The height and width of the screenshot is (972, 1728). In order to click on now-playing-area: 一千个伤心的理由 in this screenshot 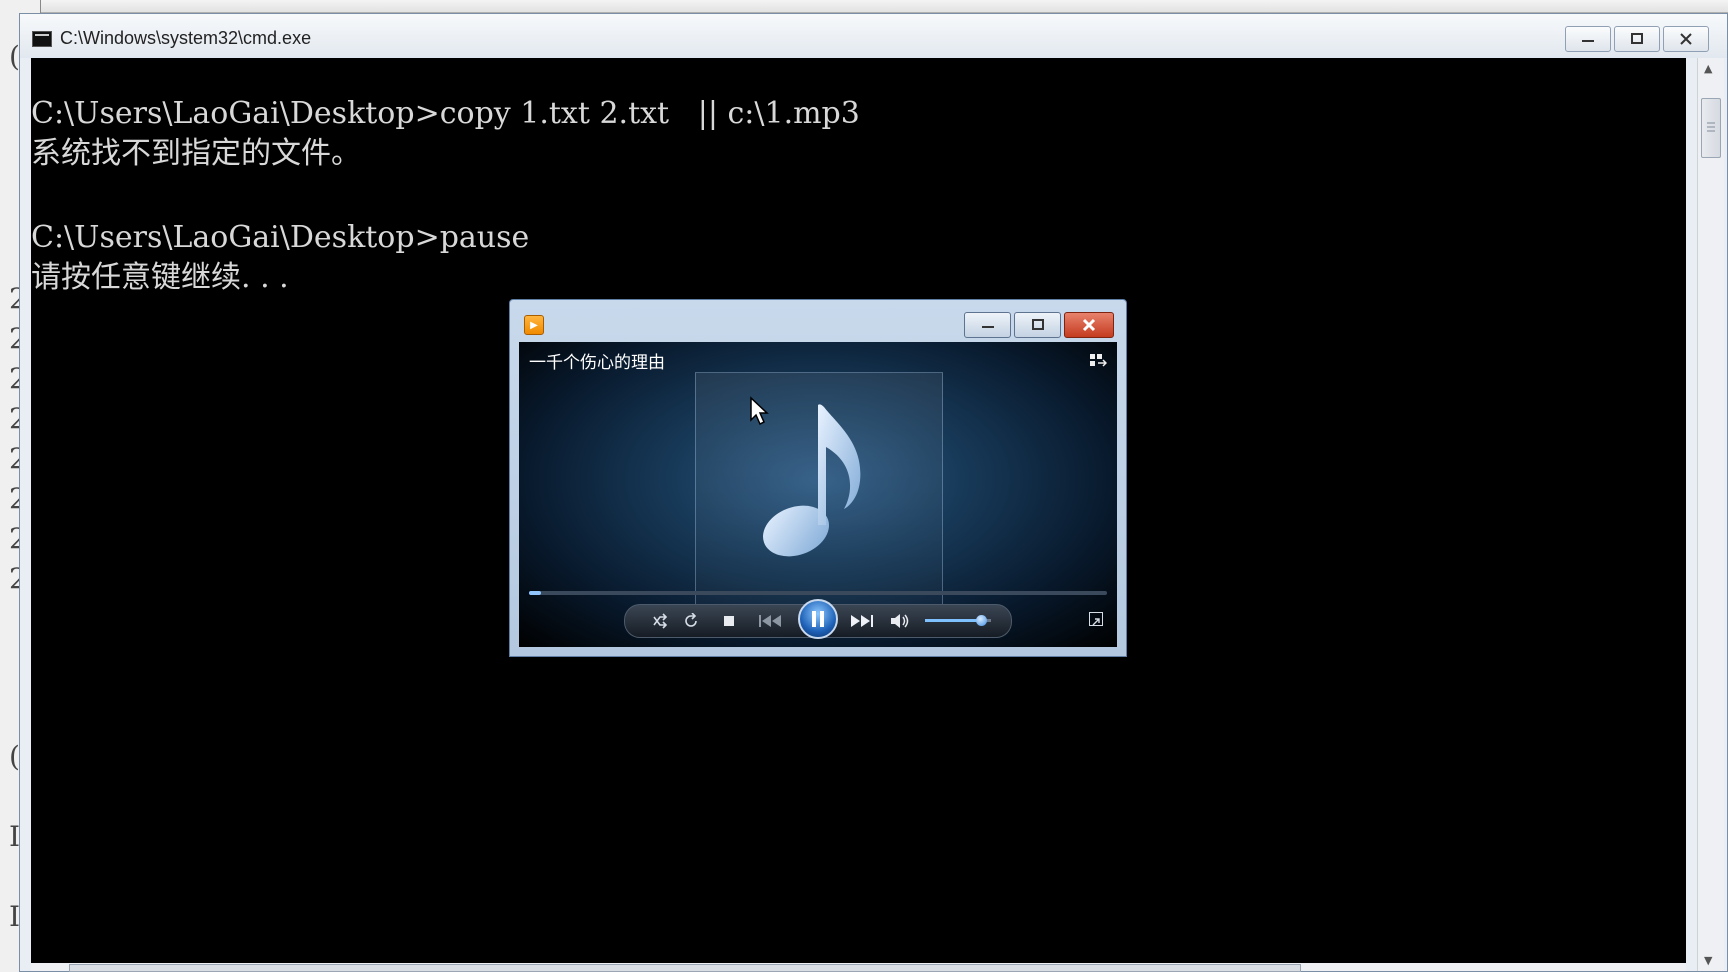, I will do `click(818, 494)`.